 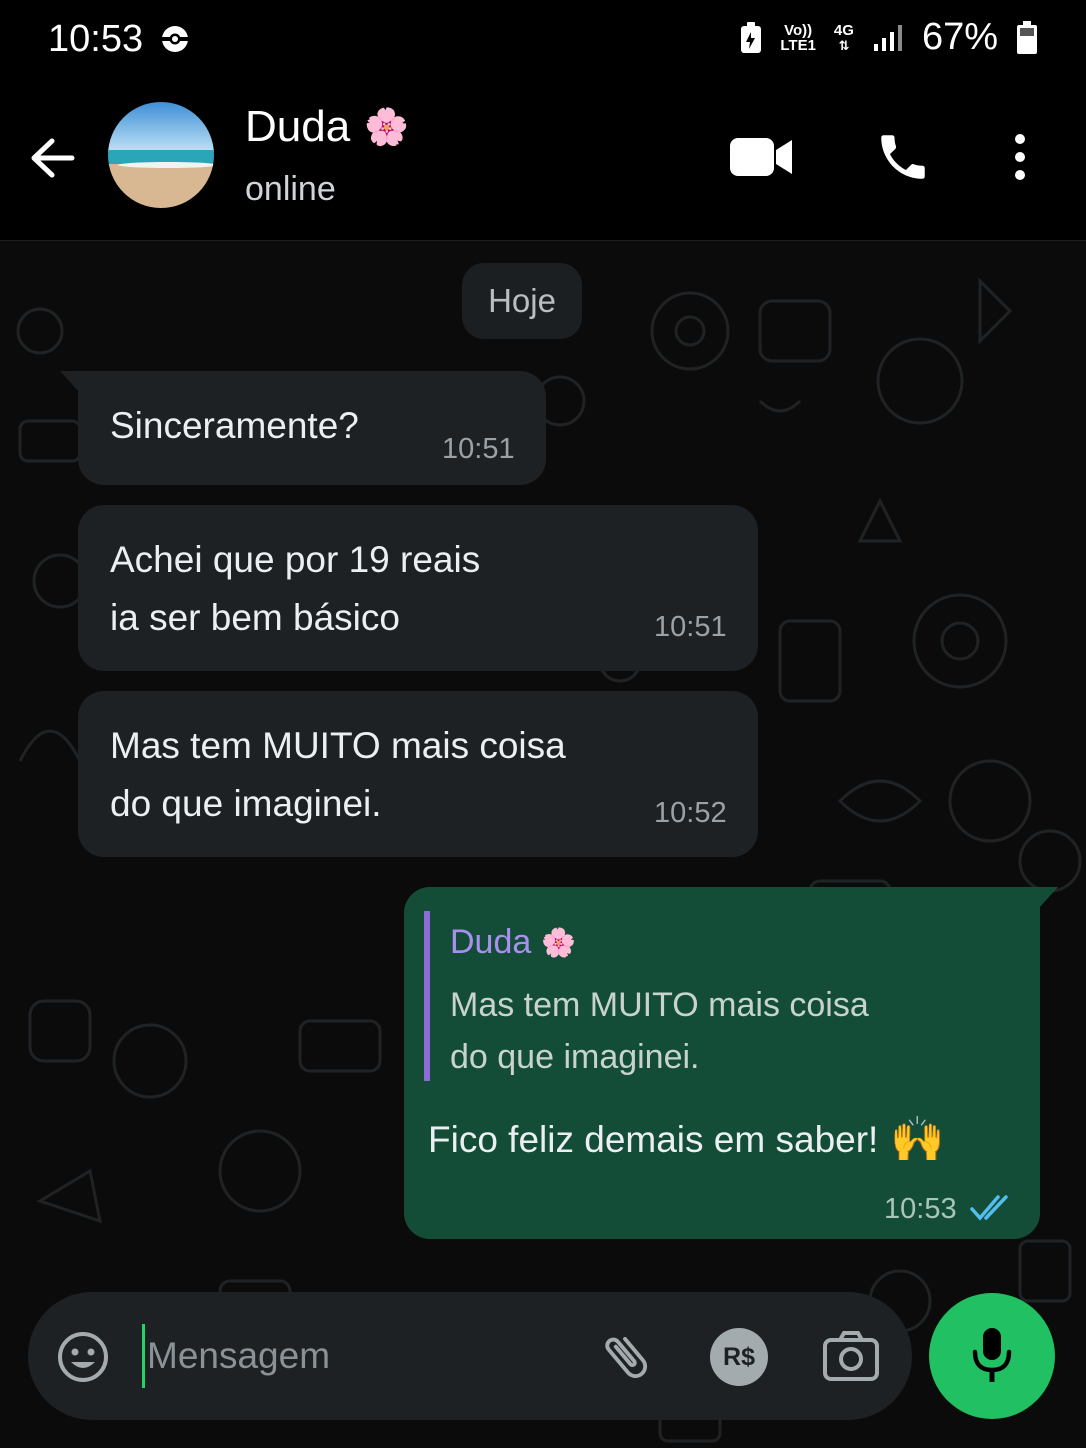 What do you see at coordinates (626, 1357) in the screenshot?
I see `attach-icon` at bounding box center [626, 1357].